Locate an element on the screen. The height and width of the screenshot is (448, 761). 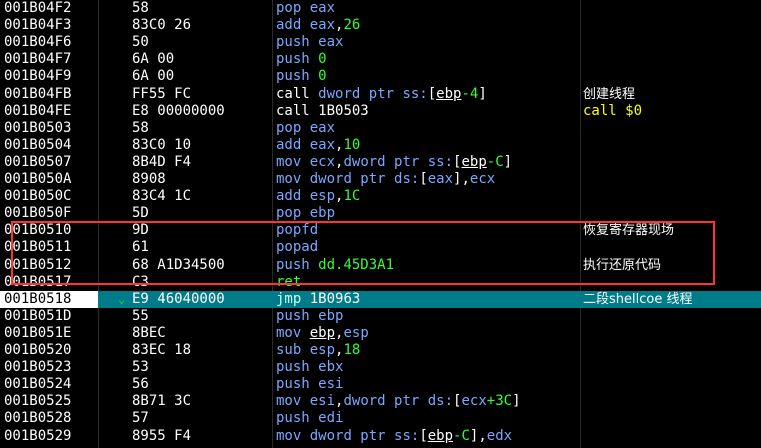
instruction-token: pop is located at coordinates (289, 128).